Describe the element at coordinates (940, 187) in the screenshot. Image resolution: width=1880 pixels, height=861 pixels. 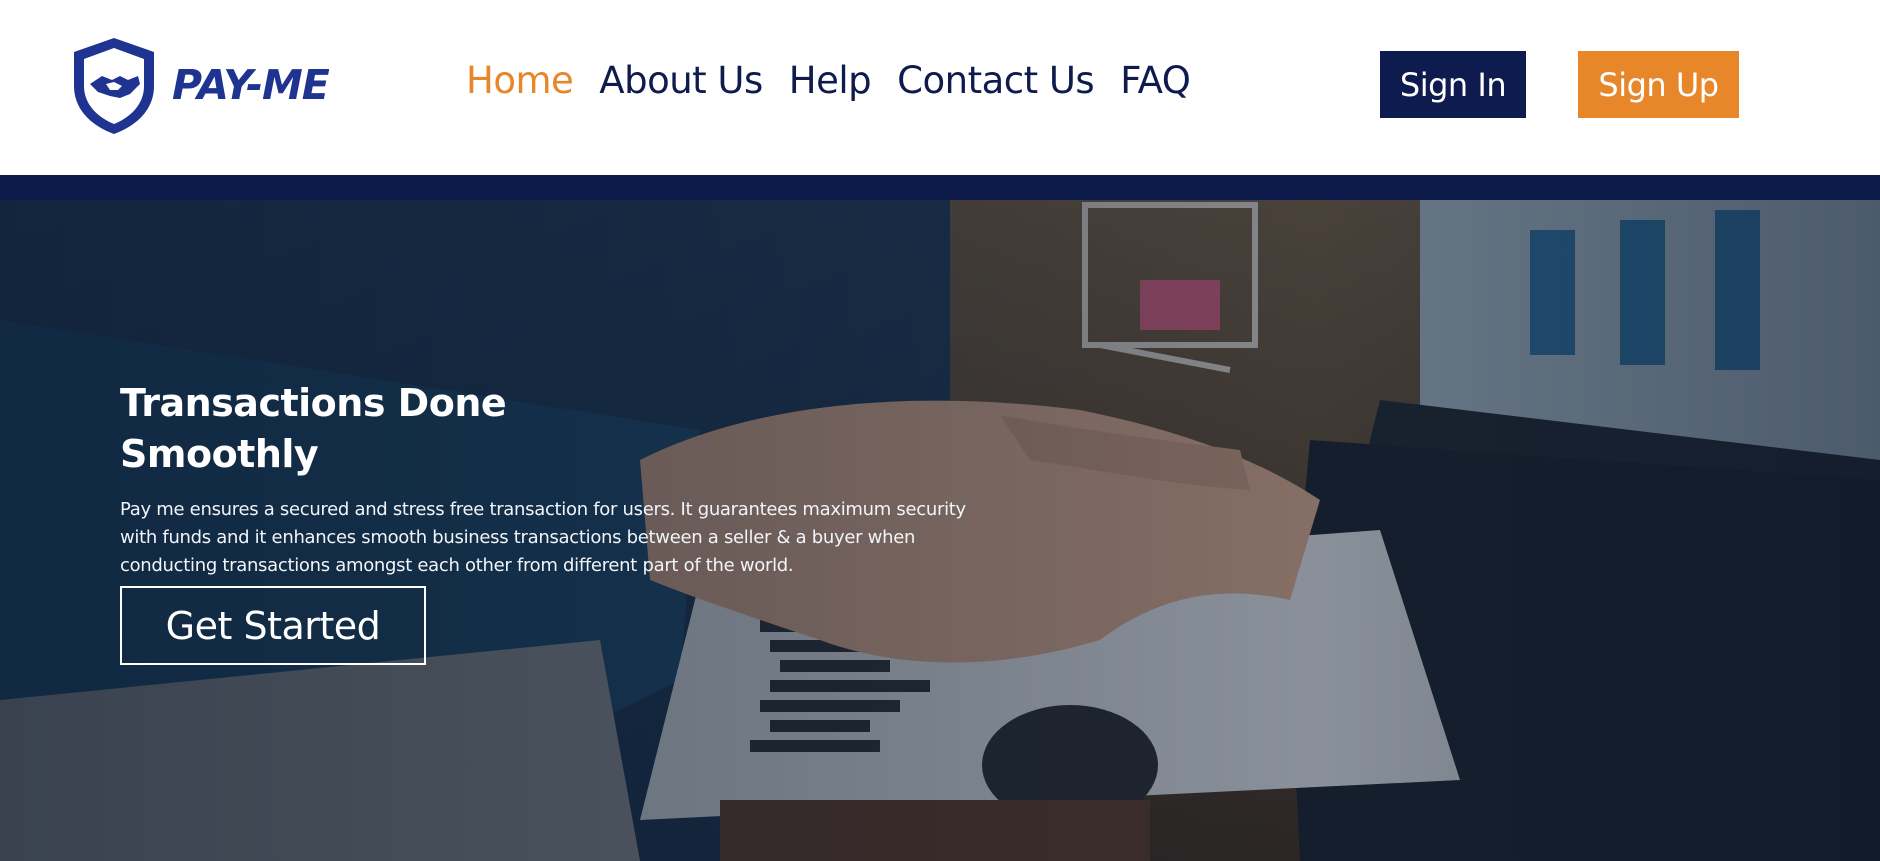
I see `header-divider-strip` at that location.